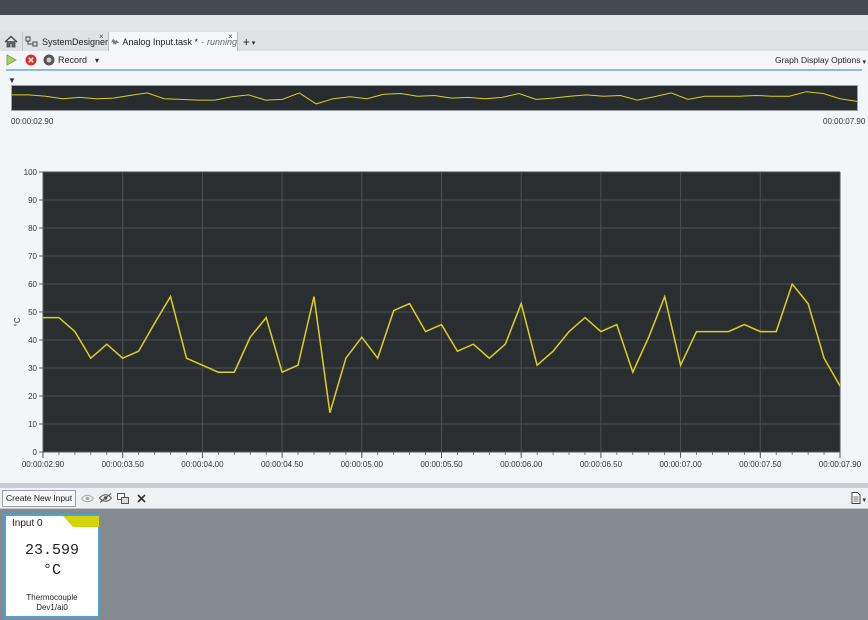  I want to click on input-channel: Dev1/ai0, so click(52, 607).